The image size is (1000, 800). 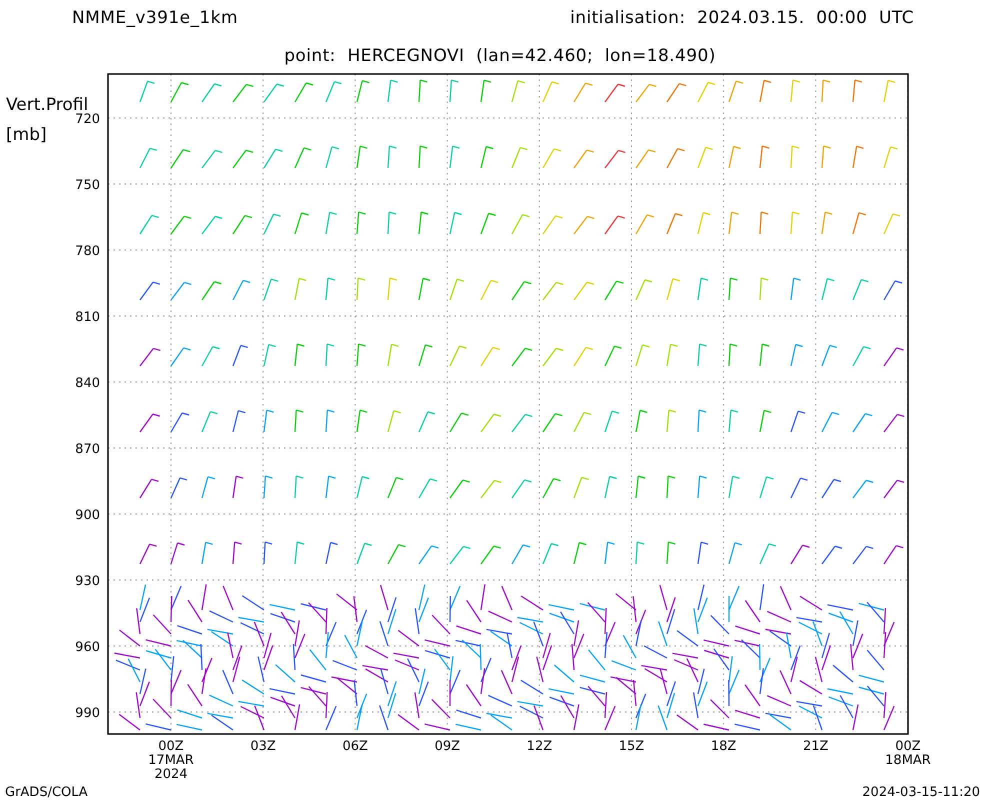 What do you see at coordinates (539, 746) in the screenshot?
I see `x-tick-label: 12Z` at bounding box center [539, 746].